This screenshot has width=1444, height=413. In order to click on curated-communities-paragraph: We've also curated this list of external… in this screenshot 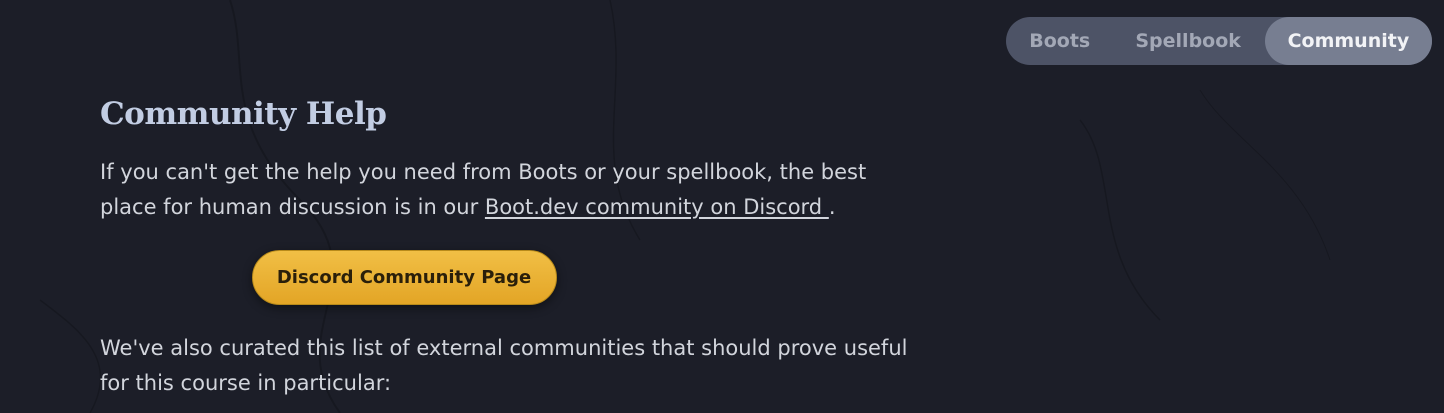, I will do `click(504, 365)`.